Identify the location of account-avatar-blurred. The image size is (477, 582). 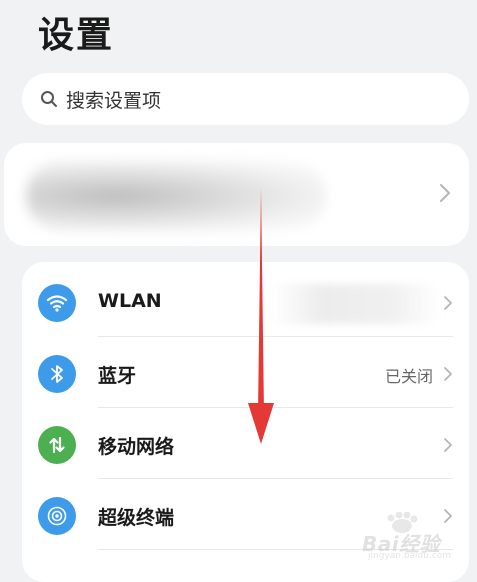
(176, 196).